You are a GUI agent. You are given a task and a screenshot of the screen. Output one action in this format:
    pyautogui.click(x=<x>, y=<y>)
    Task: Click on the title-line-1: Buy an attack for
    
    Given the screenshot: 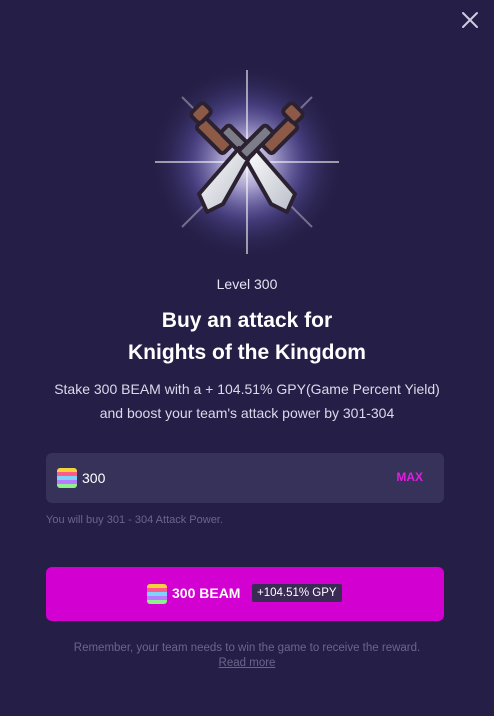 What is the action you would take?
    pyautogui.click(x=247, y=320)
    